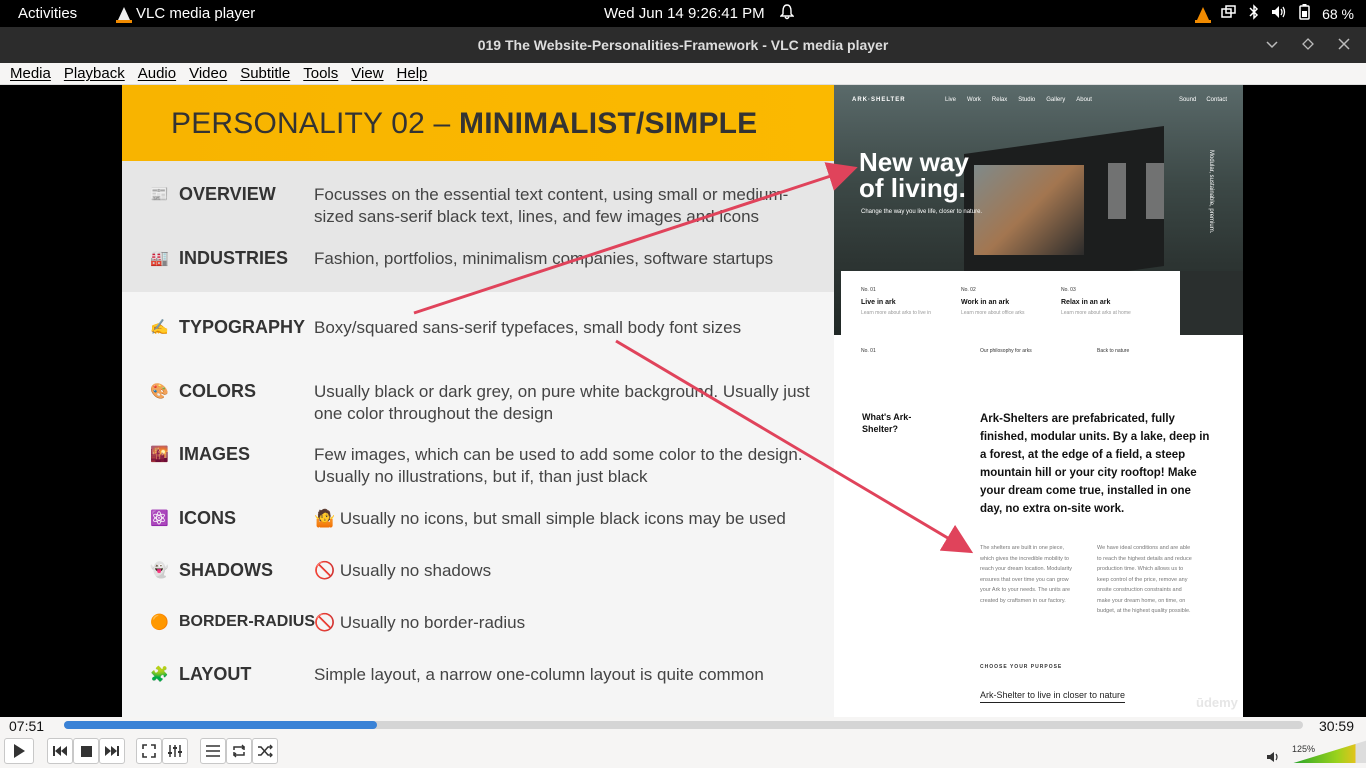 The height and width of the screenshot is (768, 1366). What do you see at coordinates (1304, 13) in the screenshot?
I see `battery-icon` at bounding box center [1304, 13].